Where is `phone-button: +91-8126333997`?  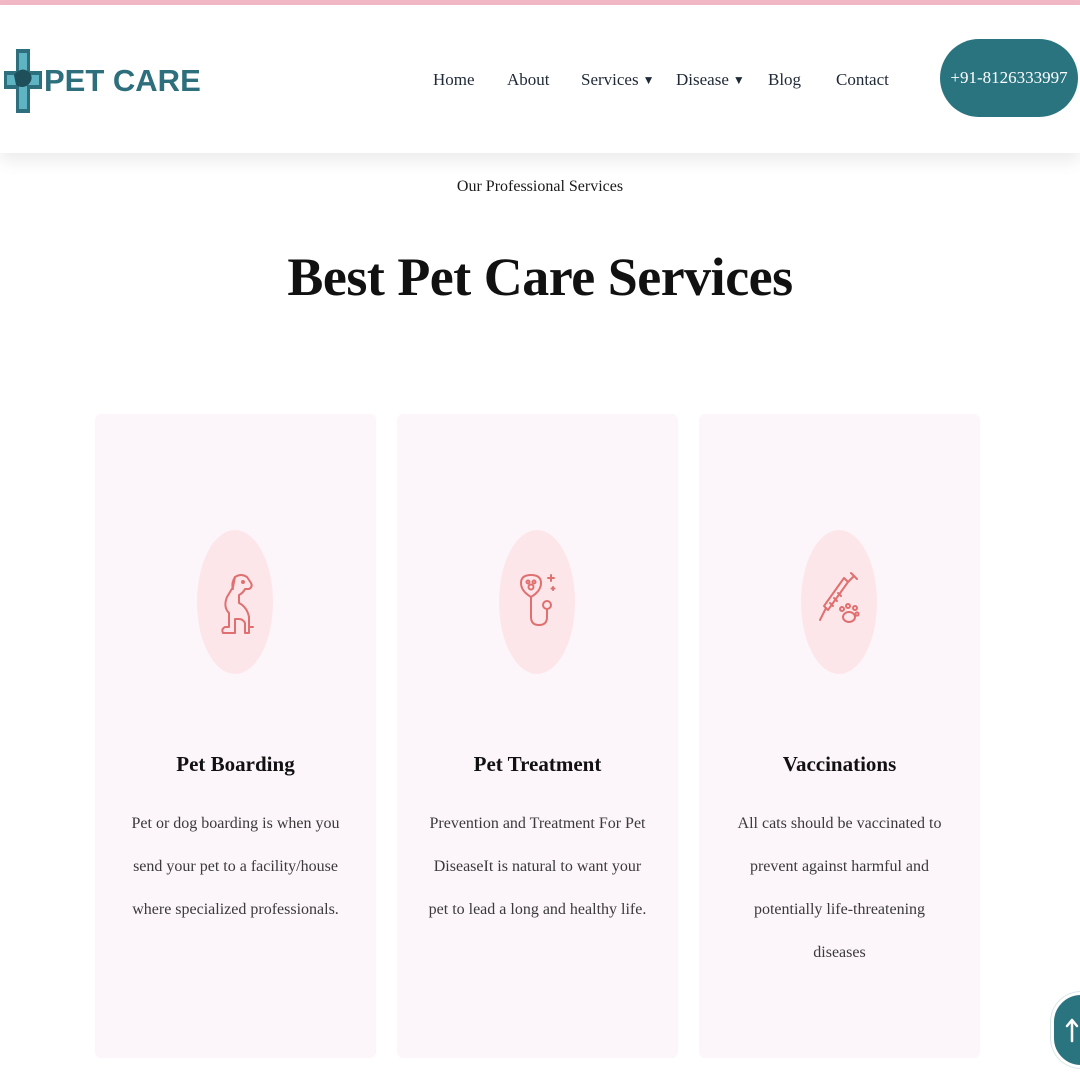
phone-button: +91-8126333997 is located at coordinates (1009, 78).